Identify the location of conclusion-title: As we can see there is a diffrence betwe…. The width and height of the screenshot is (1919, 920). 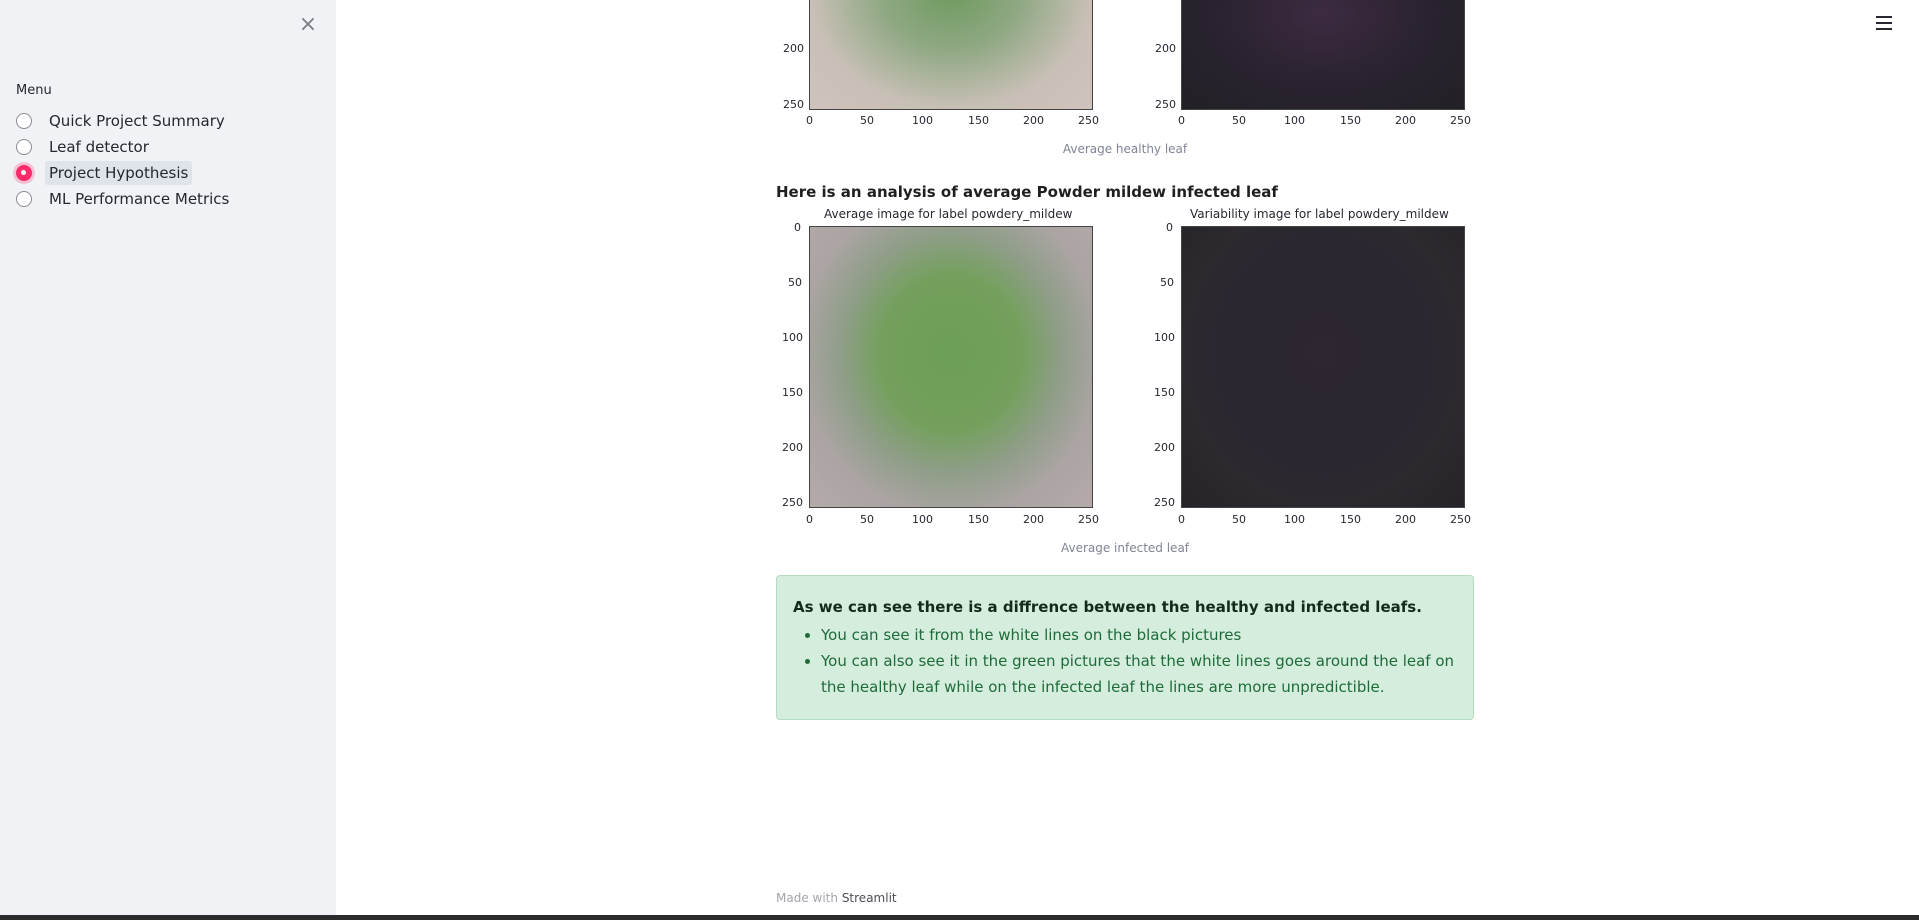
(1107, 607).